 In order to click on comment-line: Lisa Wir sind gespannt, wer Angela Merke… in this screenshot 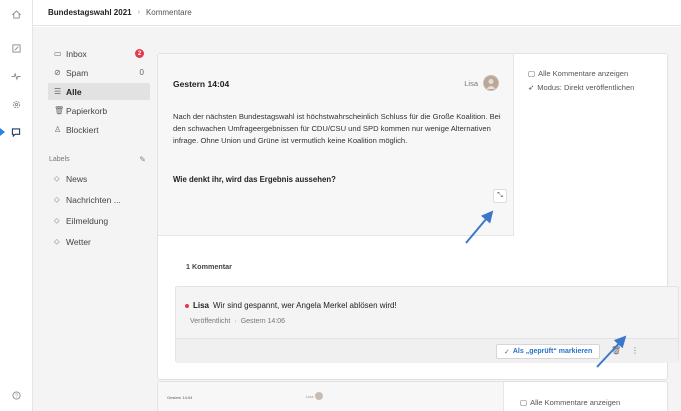, I will do `click(291, 305)`.